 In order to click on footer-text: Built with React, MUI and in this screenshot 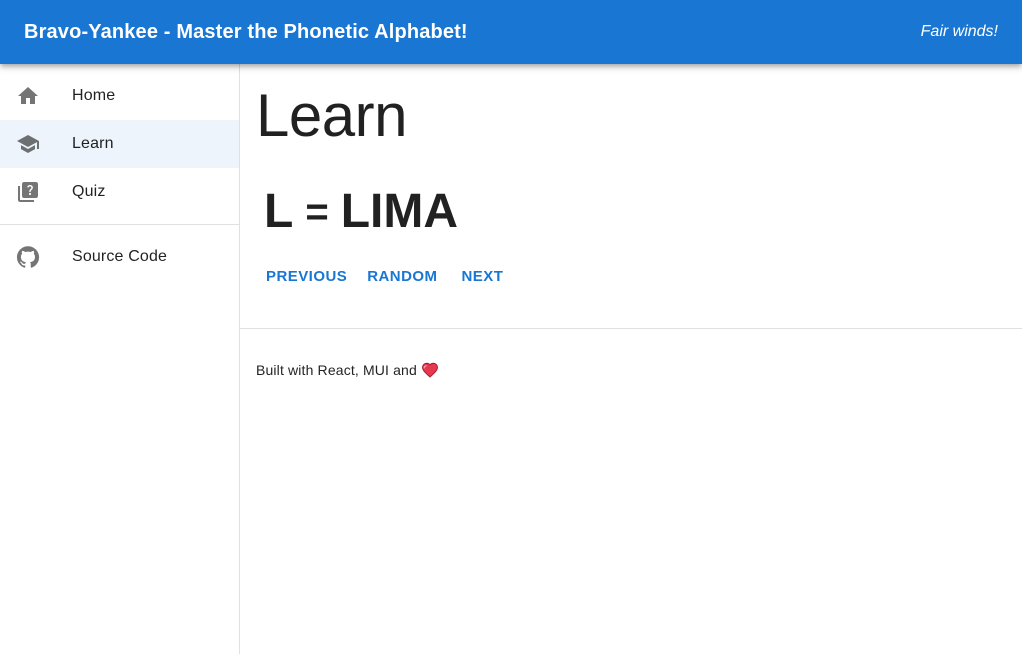, I will do `click(336, 370)`.